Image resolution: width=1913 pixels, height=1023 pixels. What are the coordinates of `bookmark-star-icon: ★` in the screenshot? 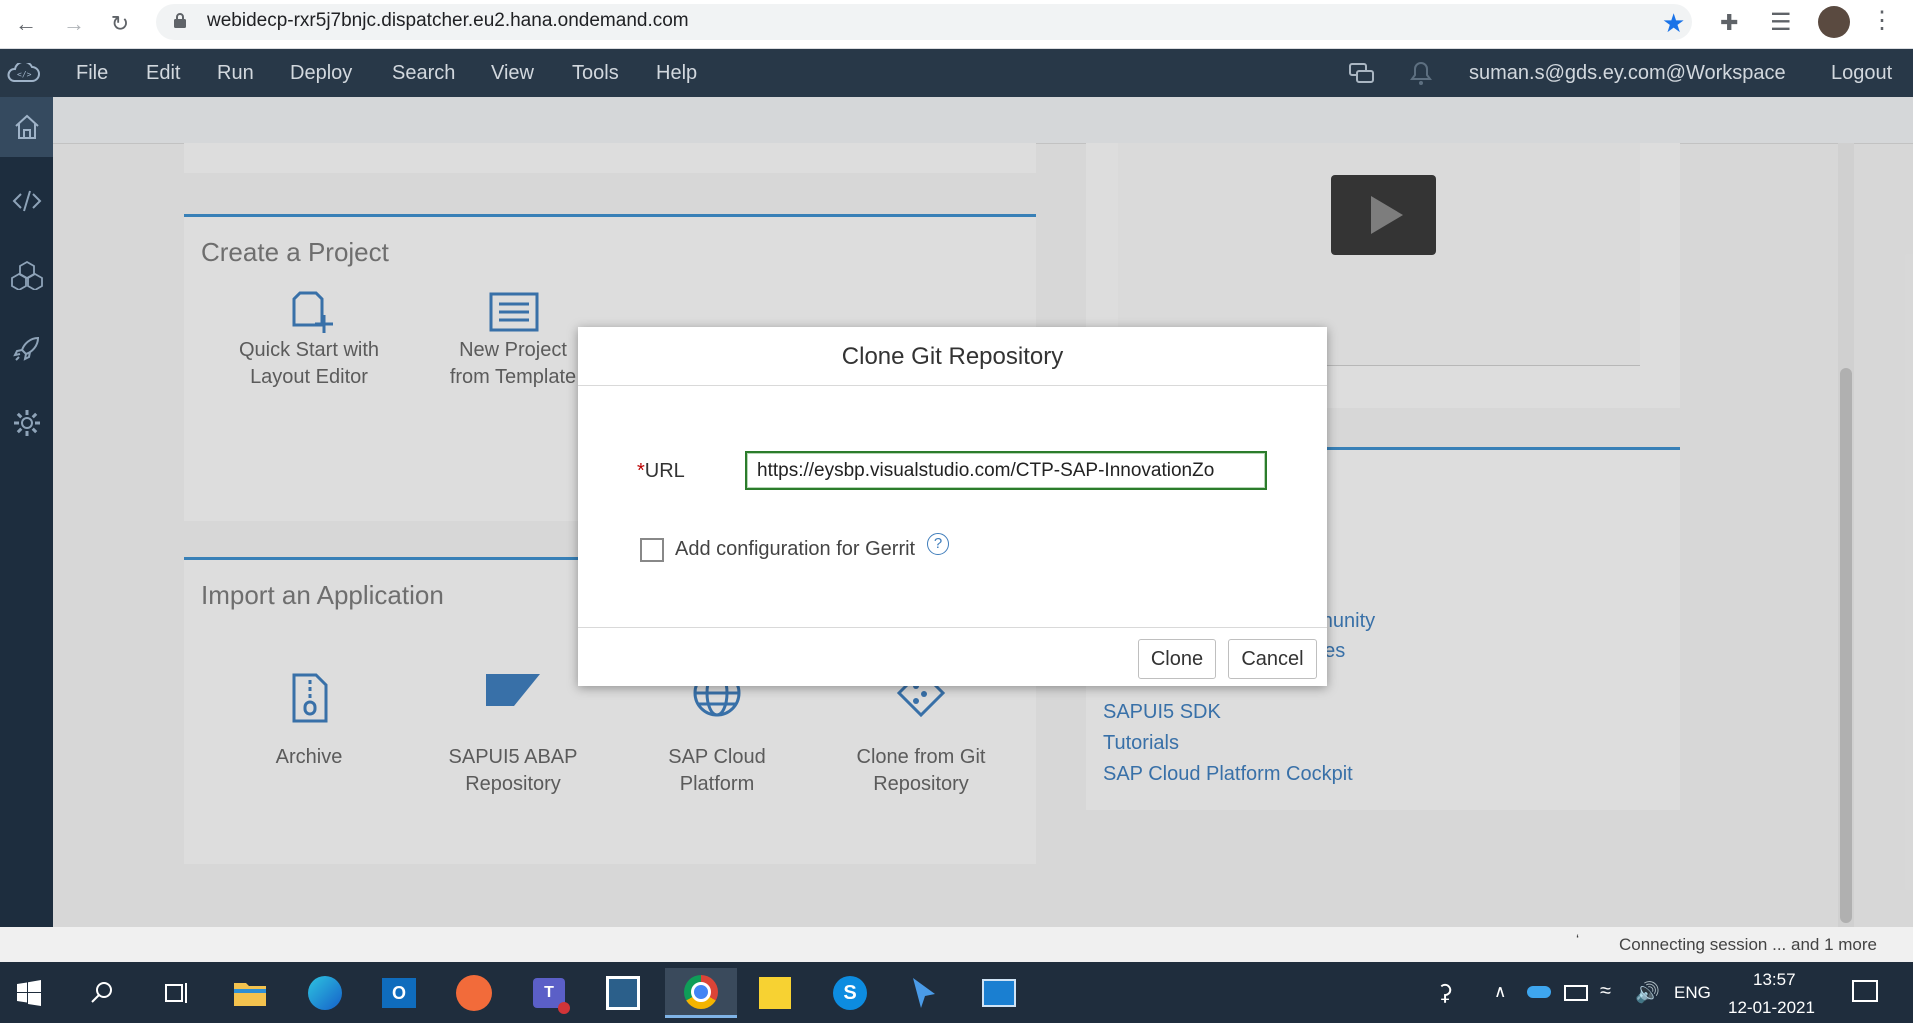 It's located at (1673, 23).